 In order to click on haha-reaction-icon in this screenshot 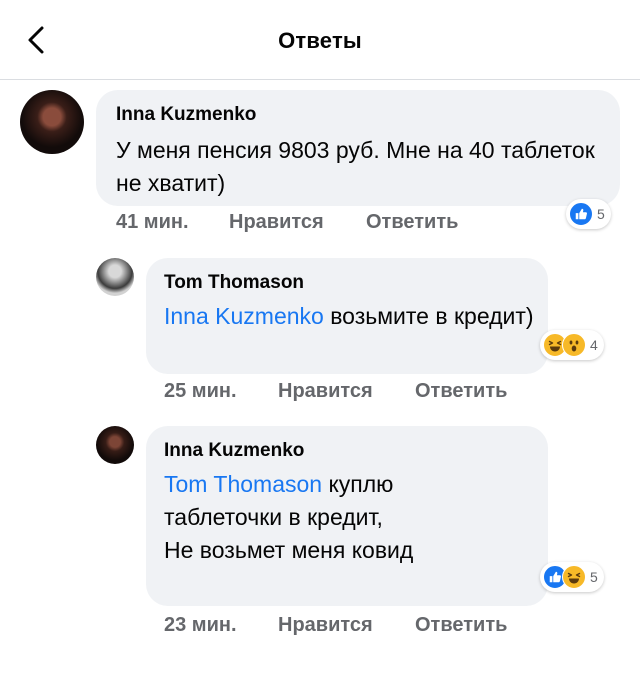, I will do `click(574, 577)`.